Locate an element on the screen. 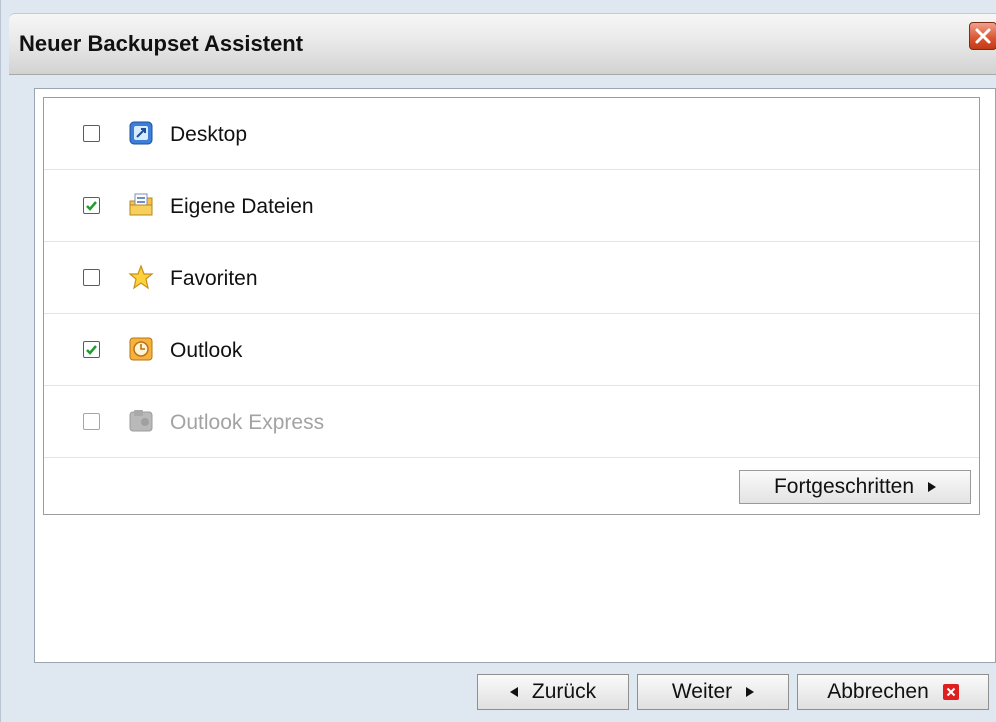  desktop-icon is located at coordinates (141, 133).